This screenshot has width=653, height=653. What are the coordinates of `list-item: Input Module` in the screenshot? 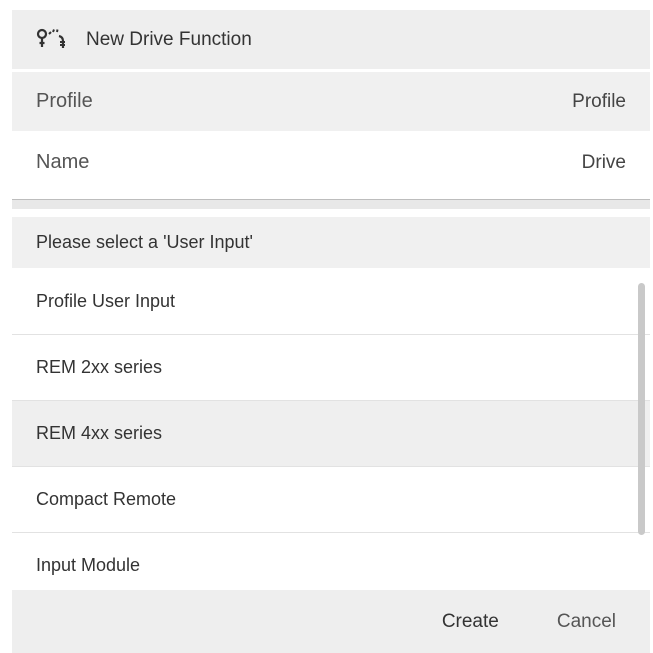 It's located at (331, 564).